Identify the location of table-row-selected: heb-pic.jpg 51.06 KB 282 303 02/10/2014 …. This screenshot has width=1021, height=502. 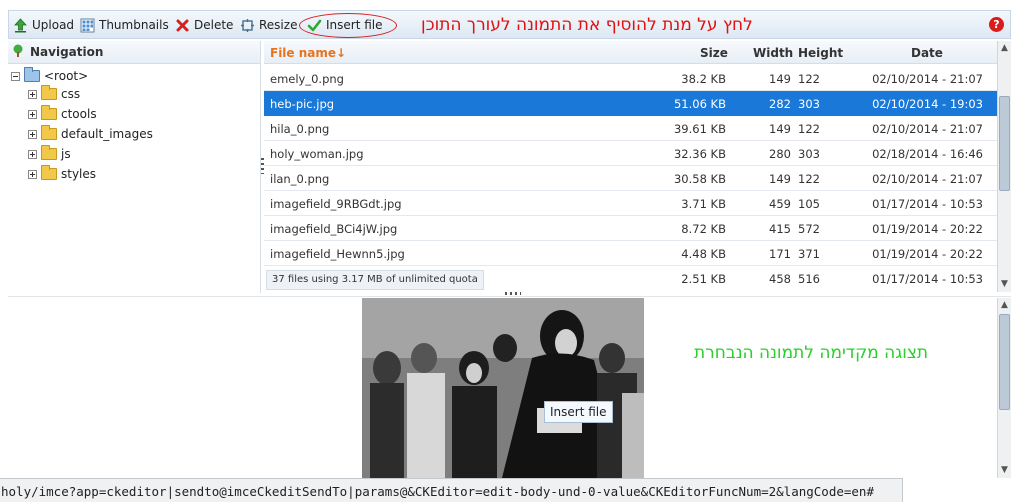
(630, 103).